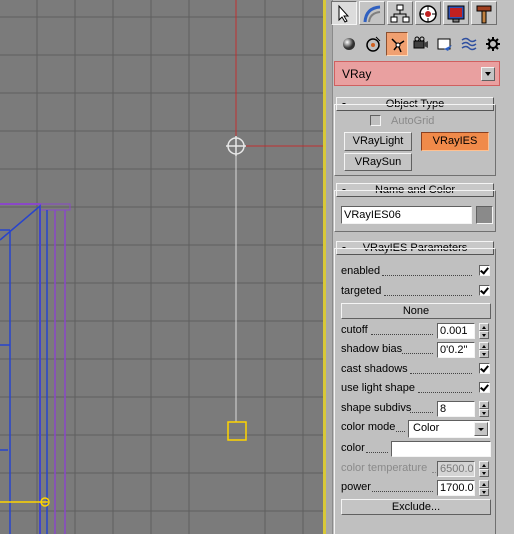 This screenshot has width=514, height=534. Describe the element at coordinates (357, 74) in the screenshot. I see `dropdown-value: VRay` at that location.